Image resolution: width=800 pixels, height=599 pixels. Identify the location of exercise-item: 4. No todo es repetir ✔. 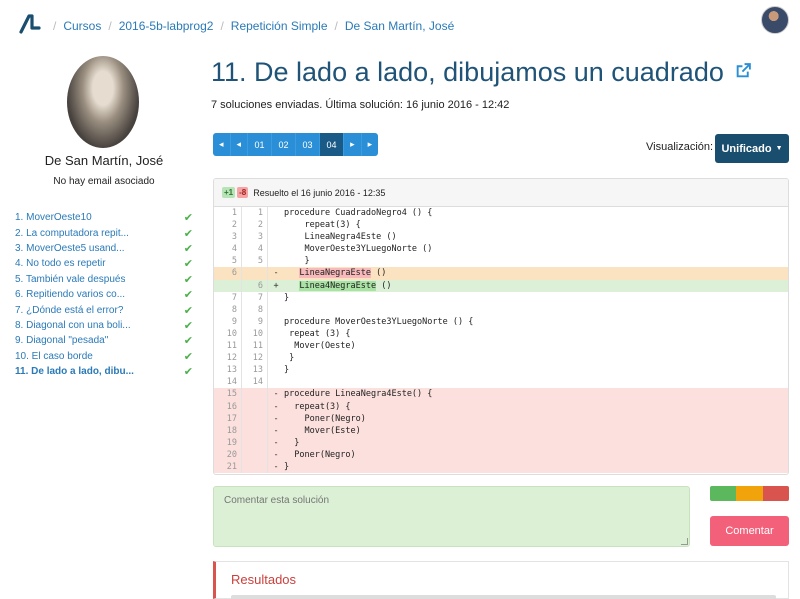
(104, 263).